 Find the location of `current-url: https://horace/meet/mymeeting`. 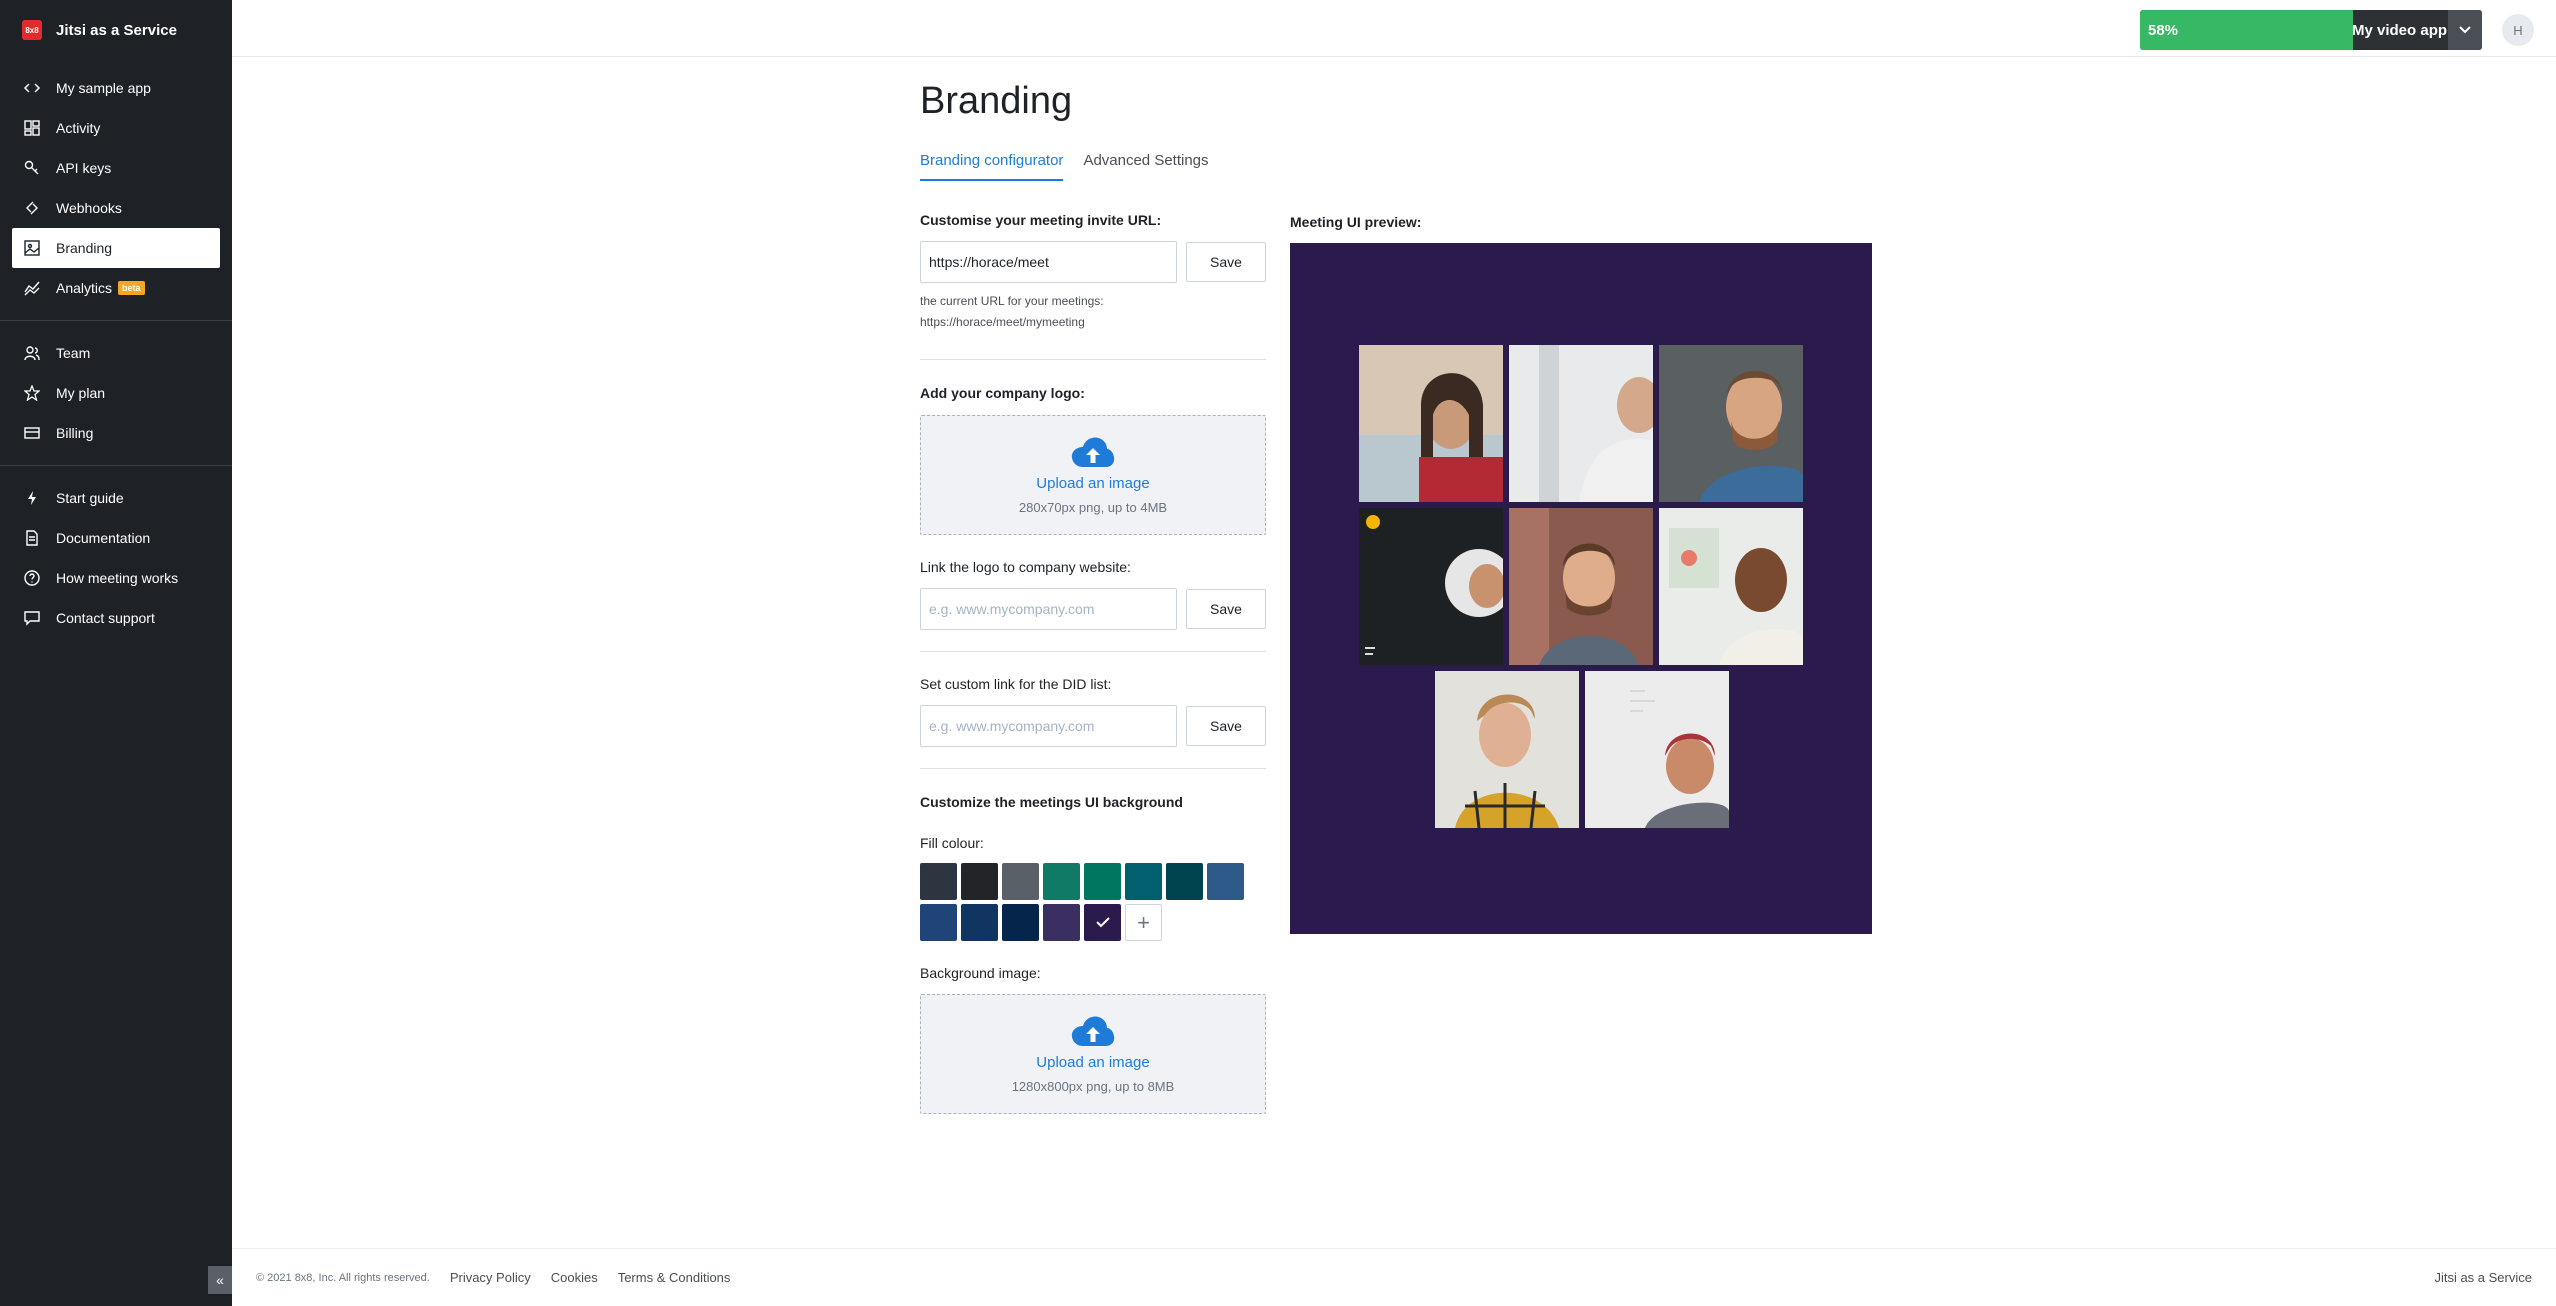

current-url: https://horace/meet/mymeeting is located at coordinates (1002, 322).